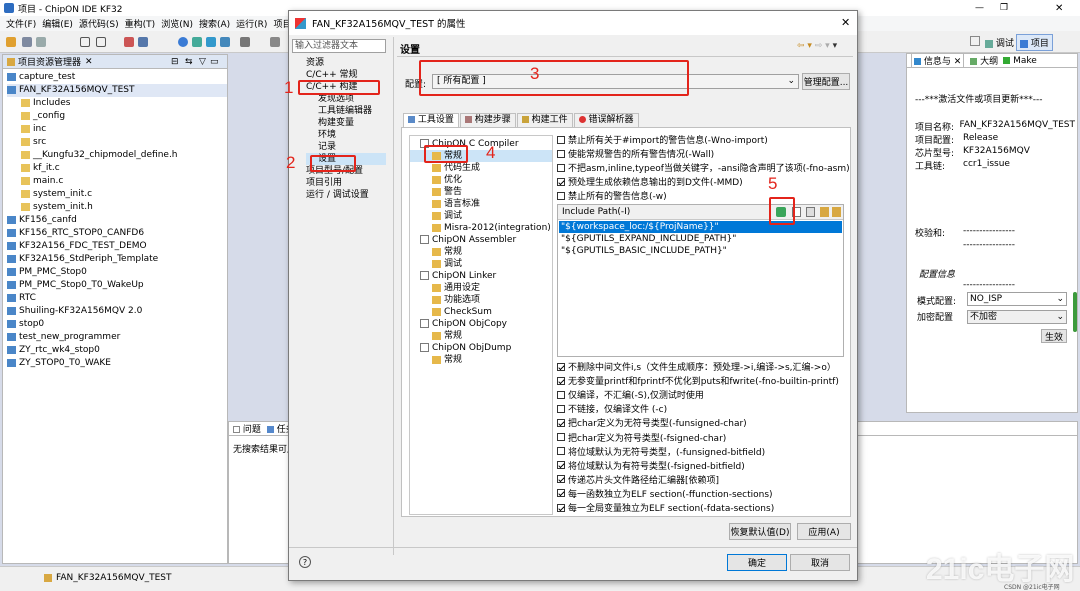 The width and height of the screenshot is (1080, 591). I want to click on tree-item: main.c, so click(117, 181).